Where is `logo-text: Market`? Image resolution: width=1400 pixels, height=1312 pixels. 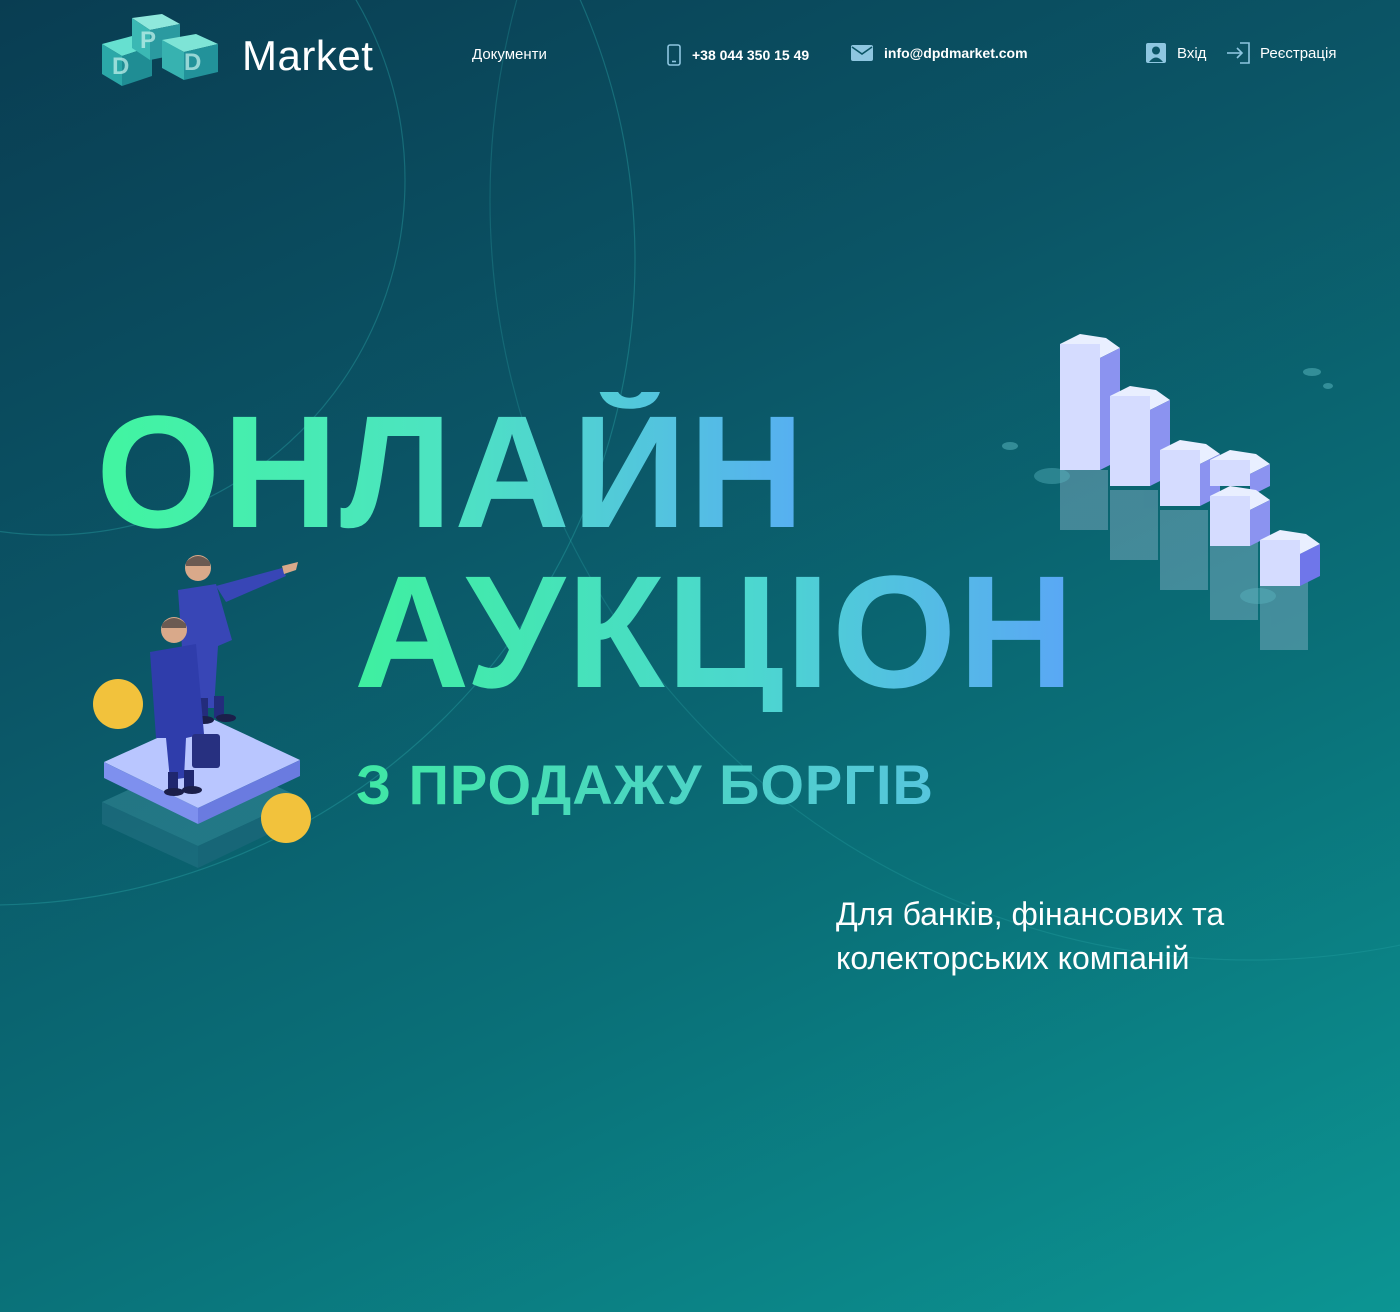 logo-text: Market is located at coordinates (308, 55).